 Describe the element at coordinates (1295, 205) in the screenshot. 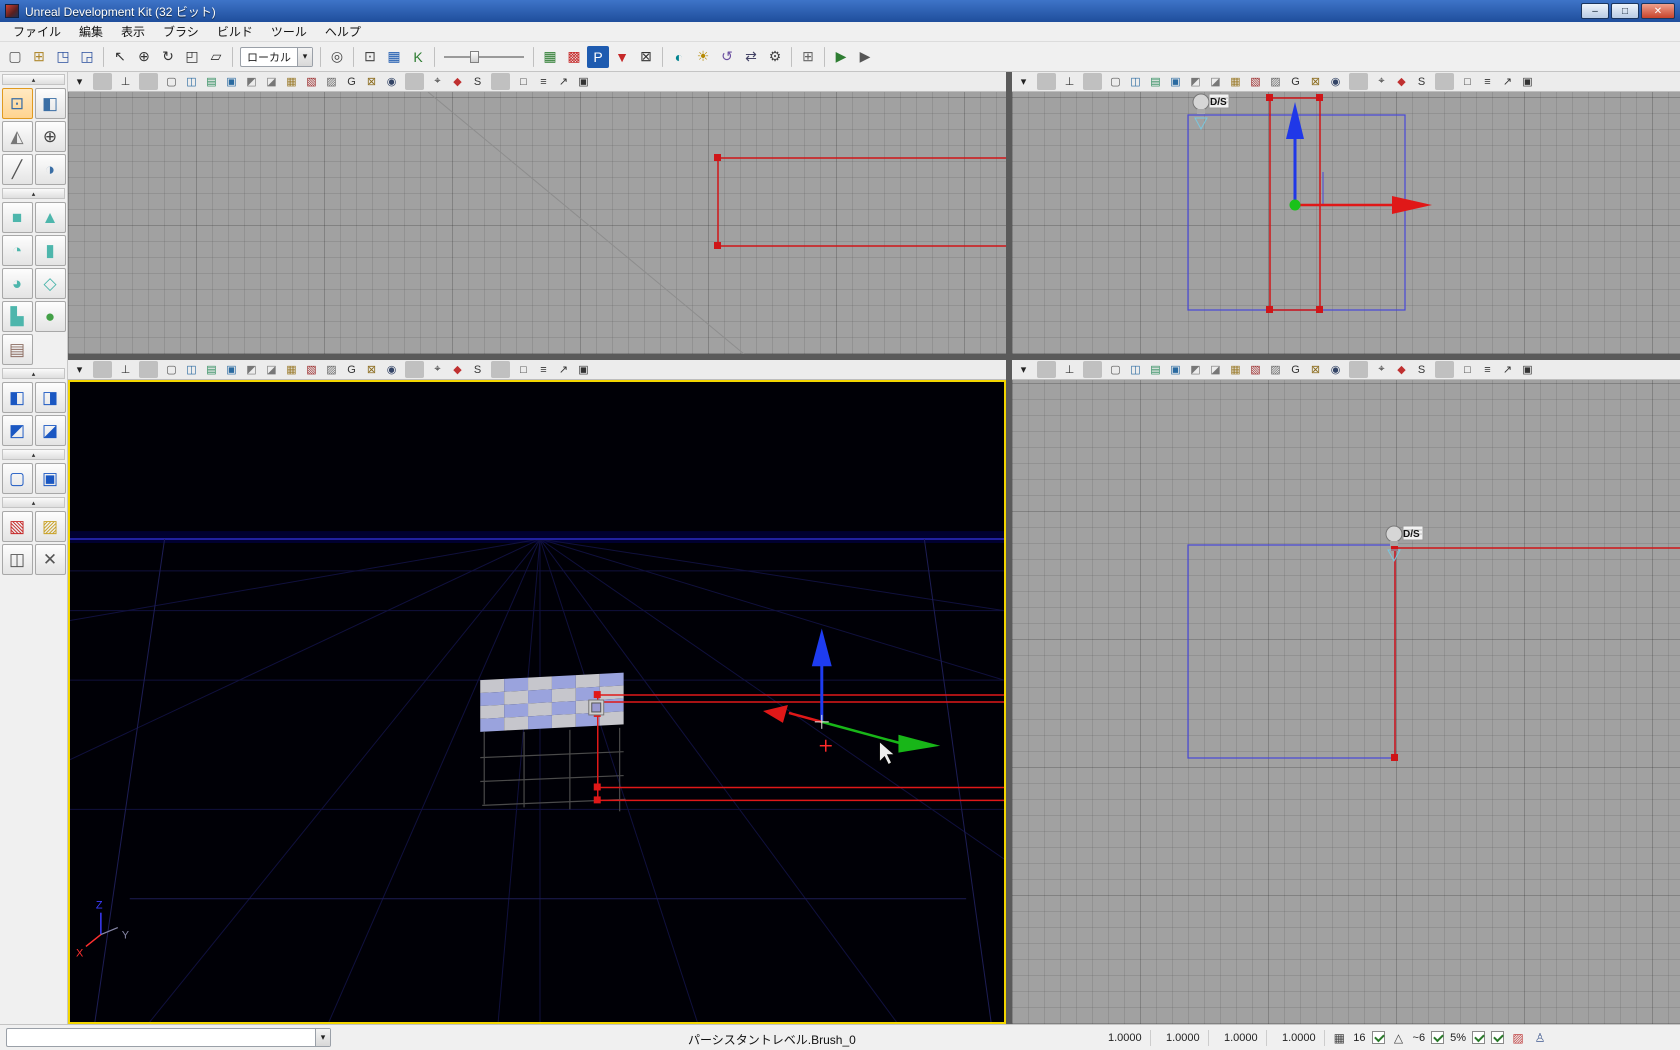

I see `gizmo-origin` at that location.